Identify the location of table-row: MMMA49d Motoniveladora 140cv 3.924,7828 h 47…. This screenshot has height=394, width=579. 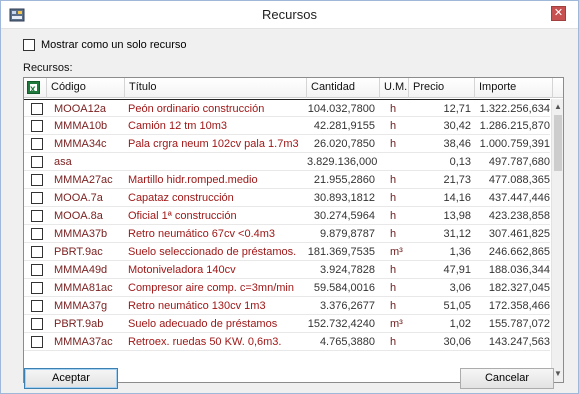
(287, 270).